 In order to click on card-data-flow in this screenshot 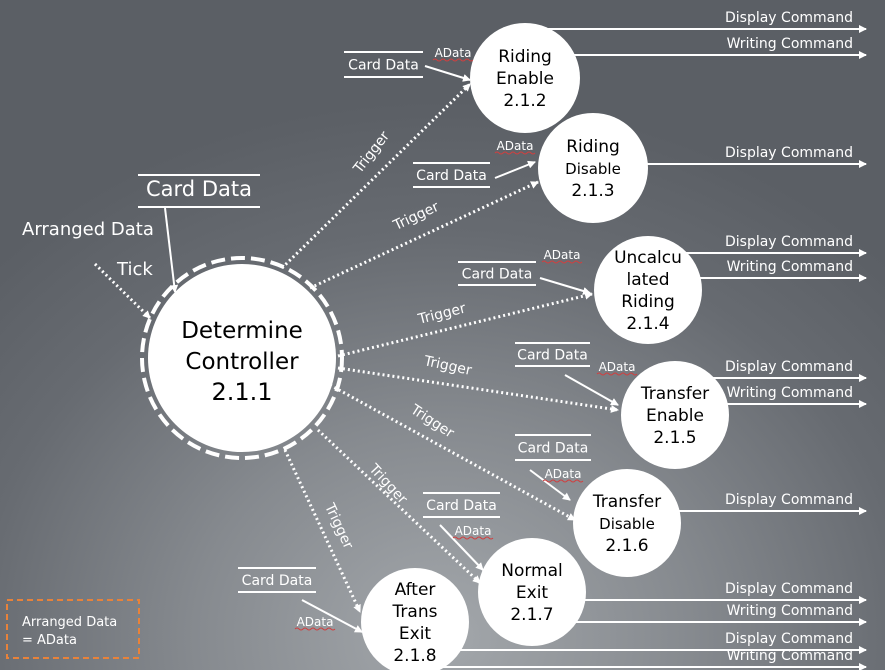, I will do `click(171, 250)`.